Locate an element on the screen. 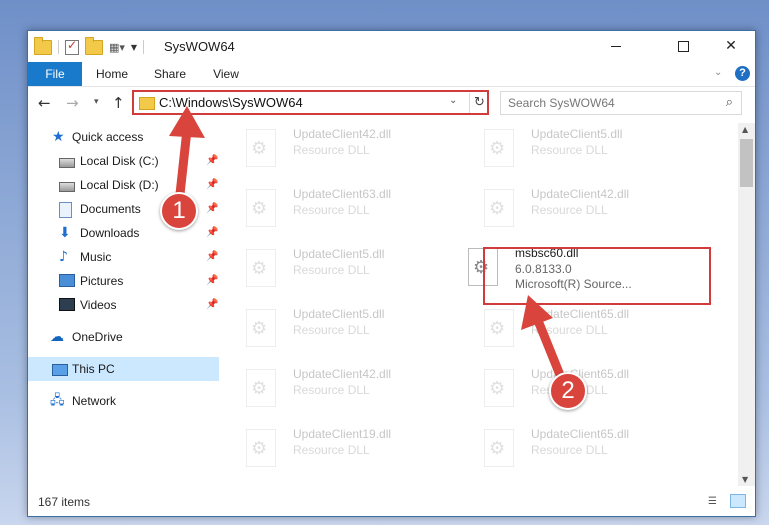  callout-step-1: 1 is located at coordinates (179, 211).